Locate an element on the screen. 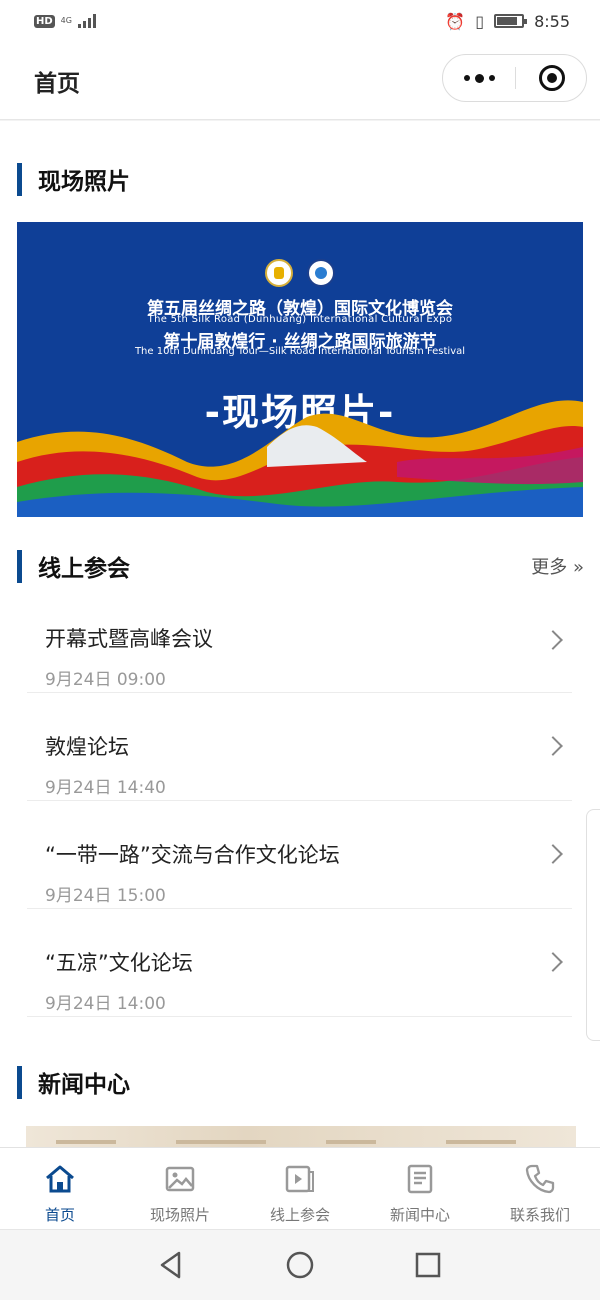 Image resolution: width=600 pixels, height=1300 pixels. network-type-label: 4G is located at coordinates (66, 20).